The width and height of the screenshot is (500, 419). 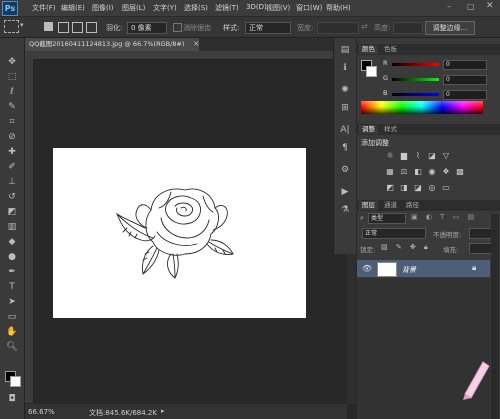 What do you see at coordinates (12, 152) in the screenshot?
I see `healing-brush-icon: ✚` at bounding box center [12, 152].